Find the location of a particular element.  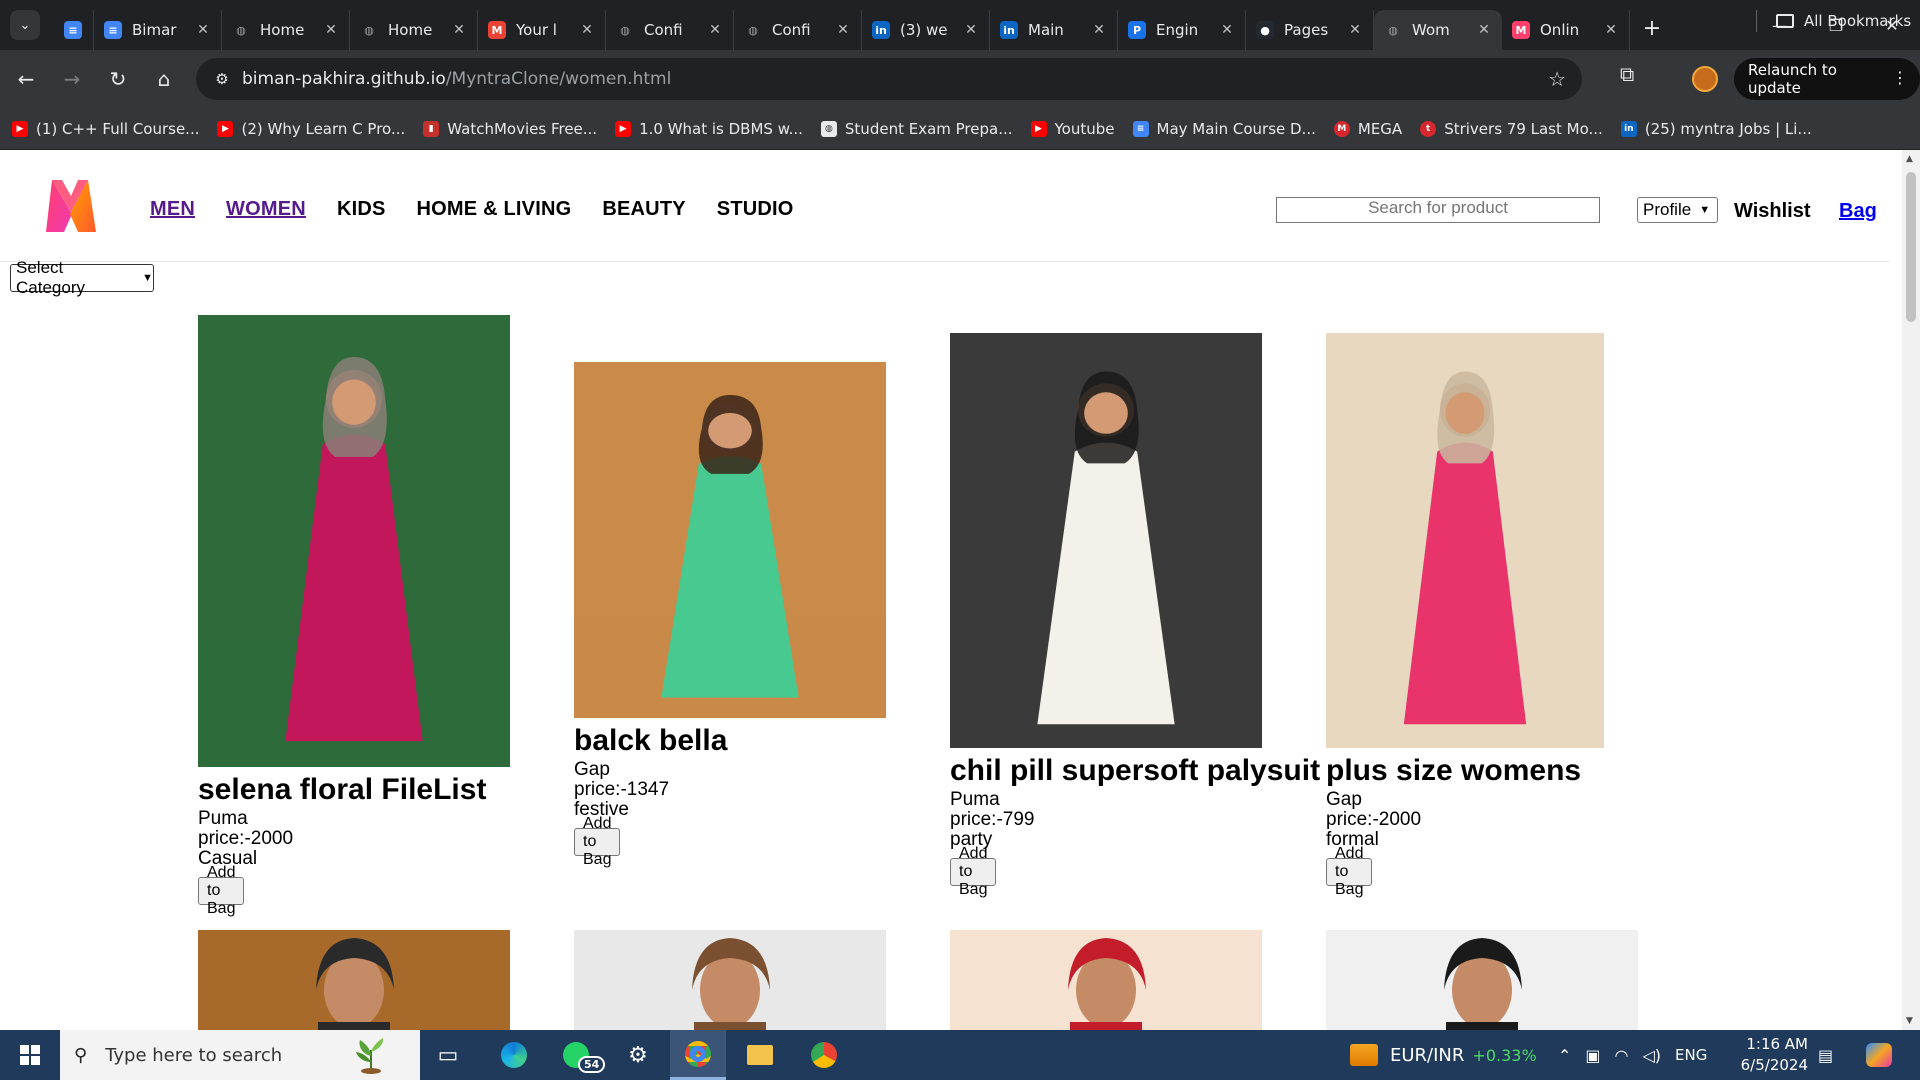

profile-avatar is located at coordinates (1705, 79).